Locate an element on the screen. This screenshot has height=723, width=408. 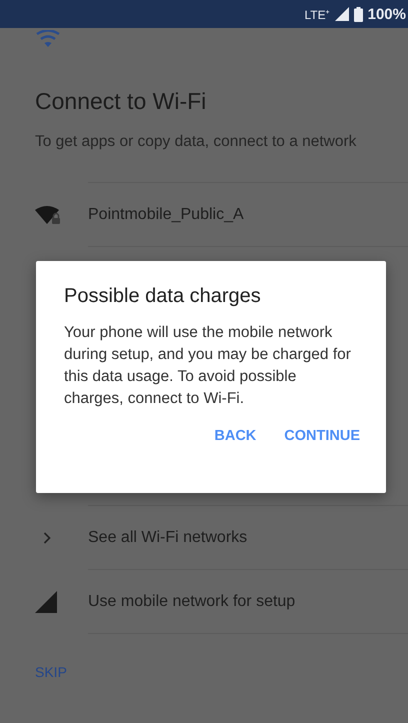
network-row: Use mobile network for setup is located at coordinates (221, 601).